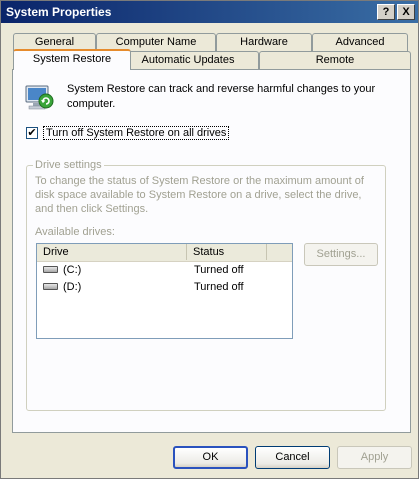  Describe the element at coordinates (75, 232) in the screenshot. I see `available-drives-label: Available drives:` at that location.